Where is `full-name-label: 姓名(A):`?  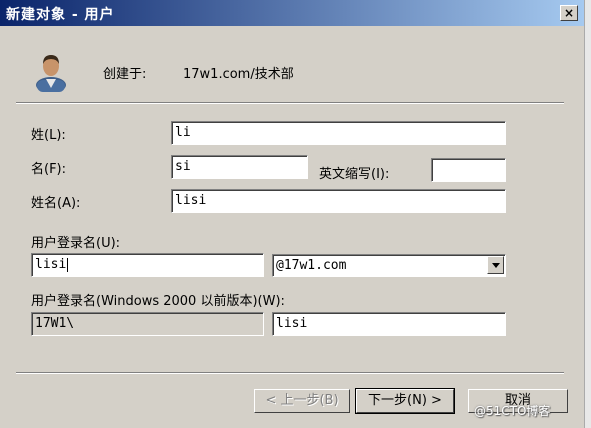
full-name-label: 姓名(A): is located at coordinates (56, 203).